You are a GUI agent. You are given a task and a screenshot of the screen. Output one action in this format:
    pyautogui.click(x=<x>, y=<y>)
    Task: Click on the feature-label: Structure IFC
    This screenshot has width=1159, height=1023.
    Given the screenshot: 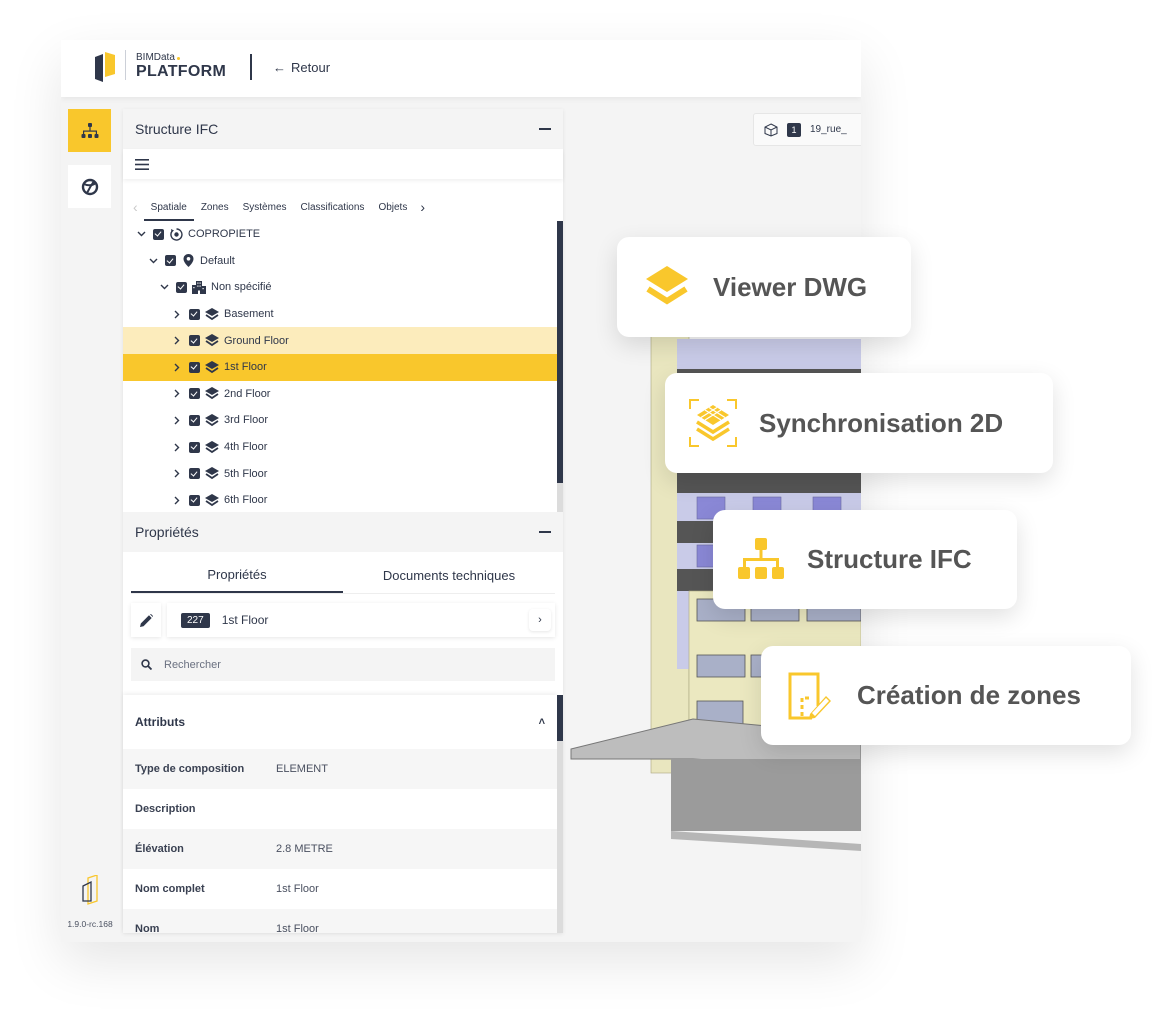 What is the action you would take?
    pyautogui.click(x=889, y=559)
    